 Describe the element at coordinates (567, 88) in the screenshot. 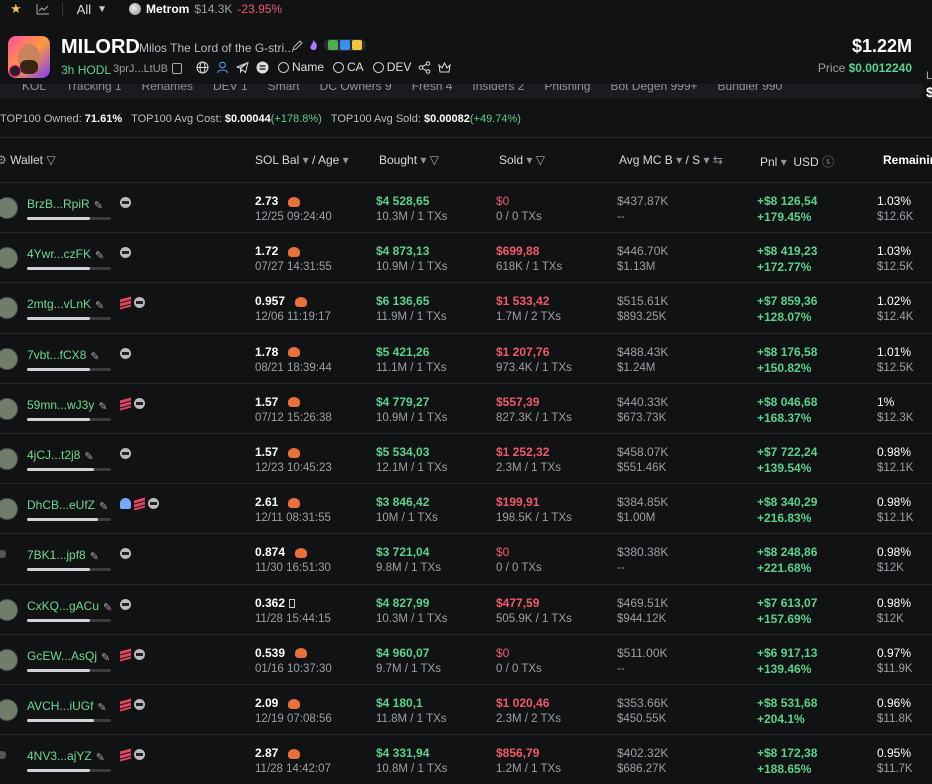

I see `tab-item: Phishing` at that location.